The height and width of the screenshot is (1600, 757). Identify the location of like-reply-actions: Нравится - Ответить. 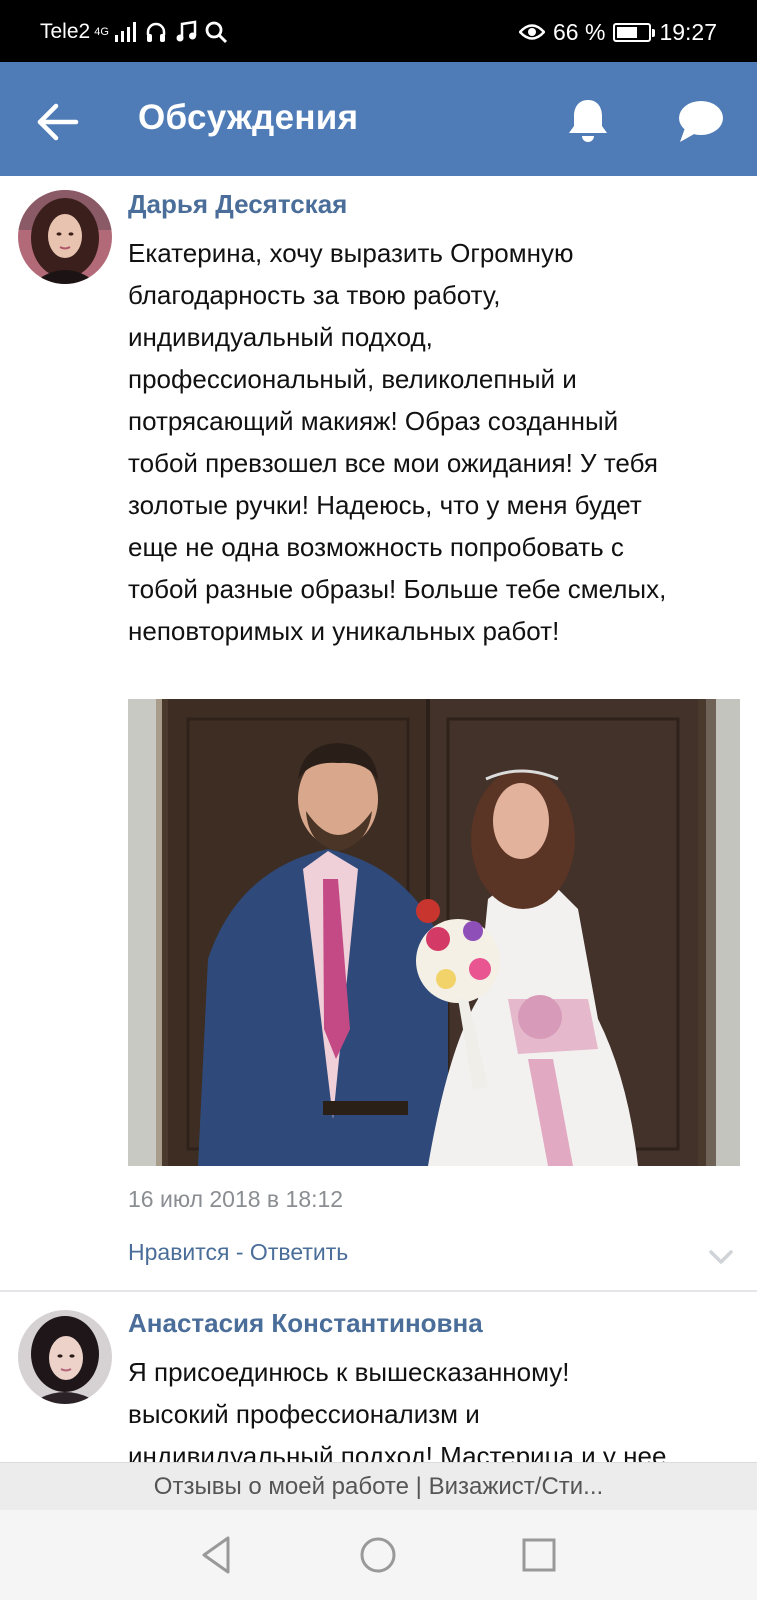
(238, 1252).